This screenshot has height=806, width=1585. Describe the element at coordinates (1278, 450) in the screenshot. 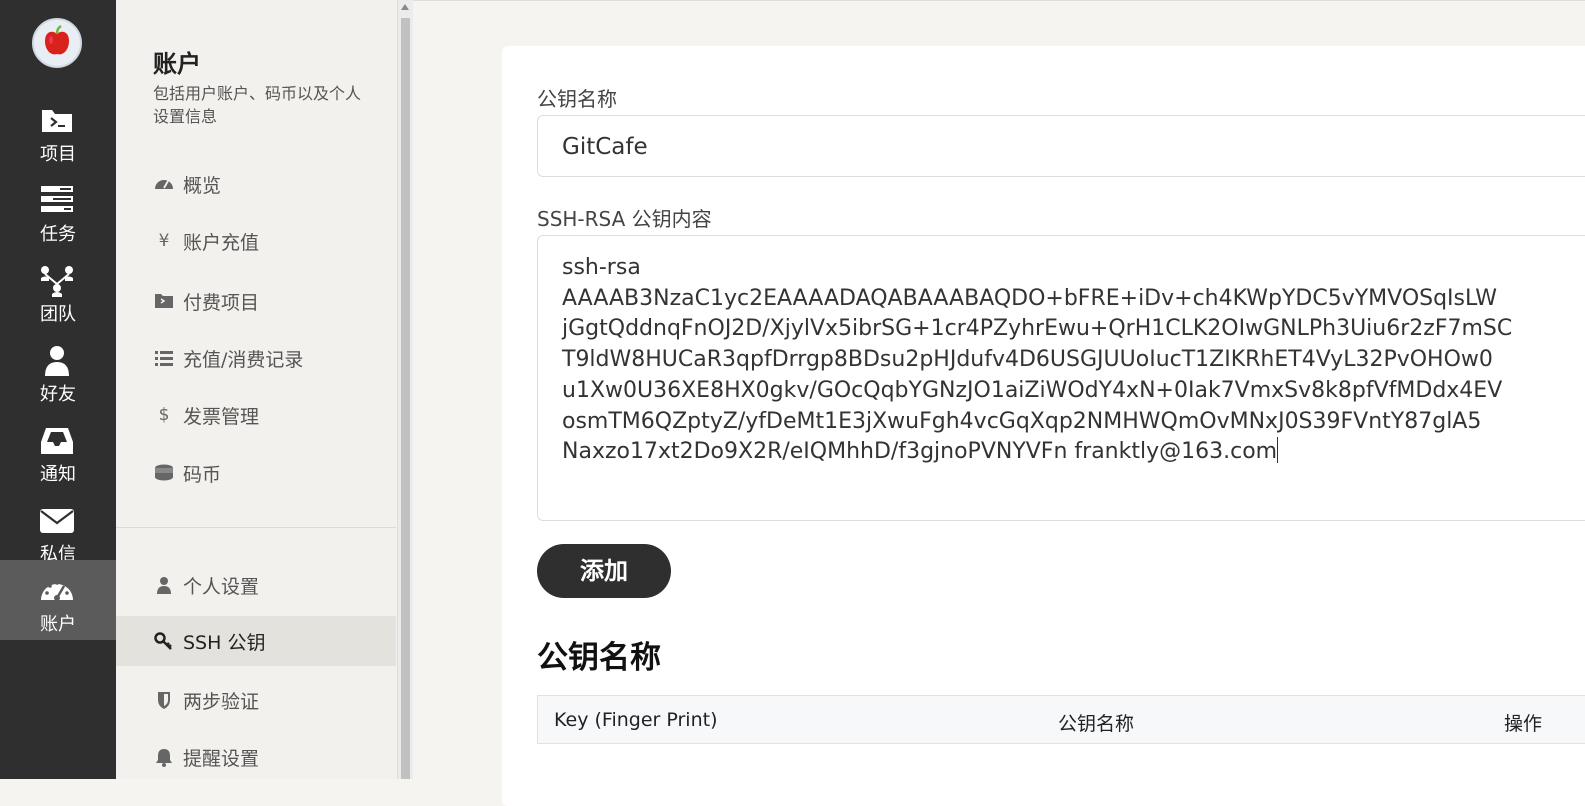

I see `text-caret` at that location.